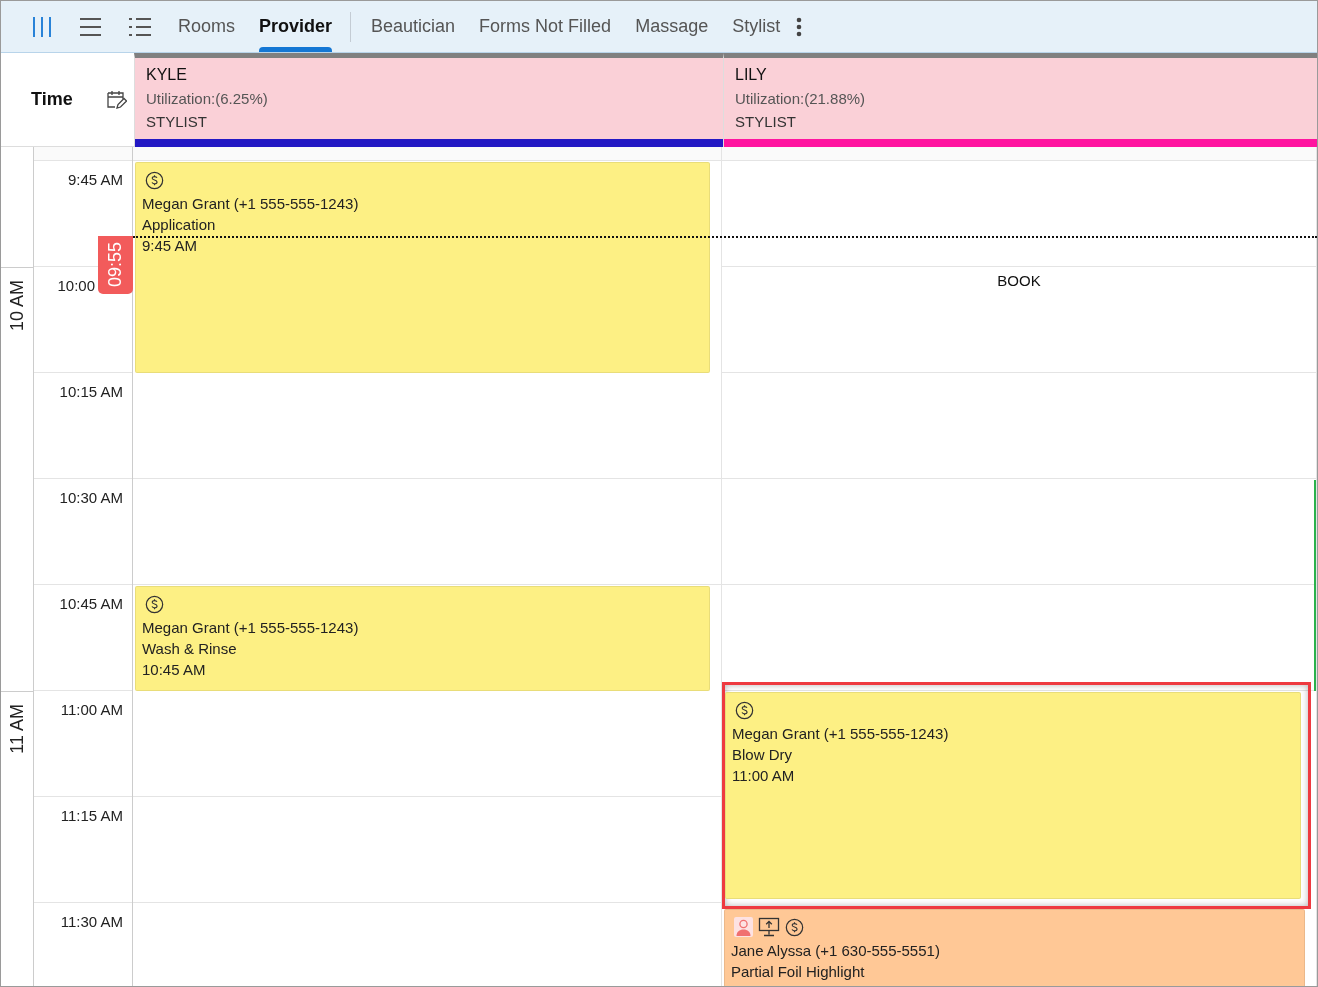  I want to click on hour-label: 10 AM, so click(17, 306).